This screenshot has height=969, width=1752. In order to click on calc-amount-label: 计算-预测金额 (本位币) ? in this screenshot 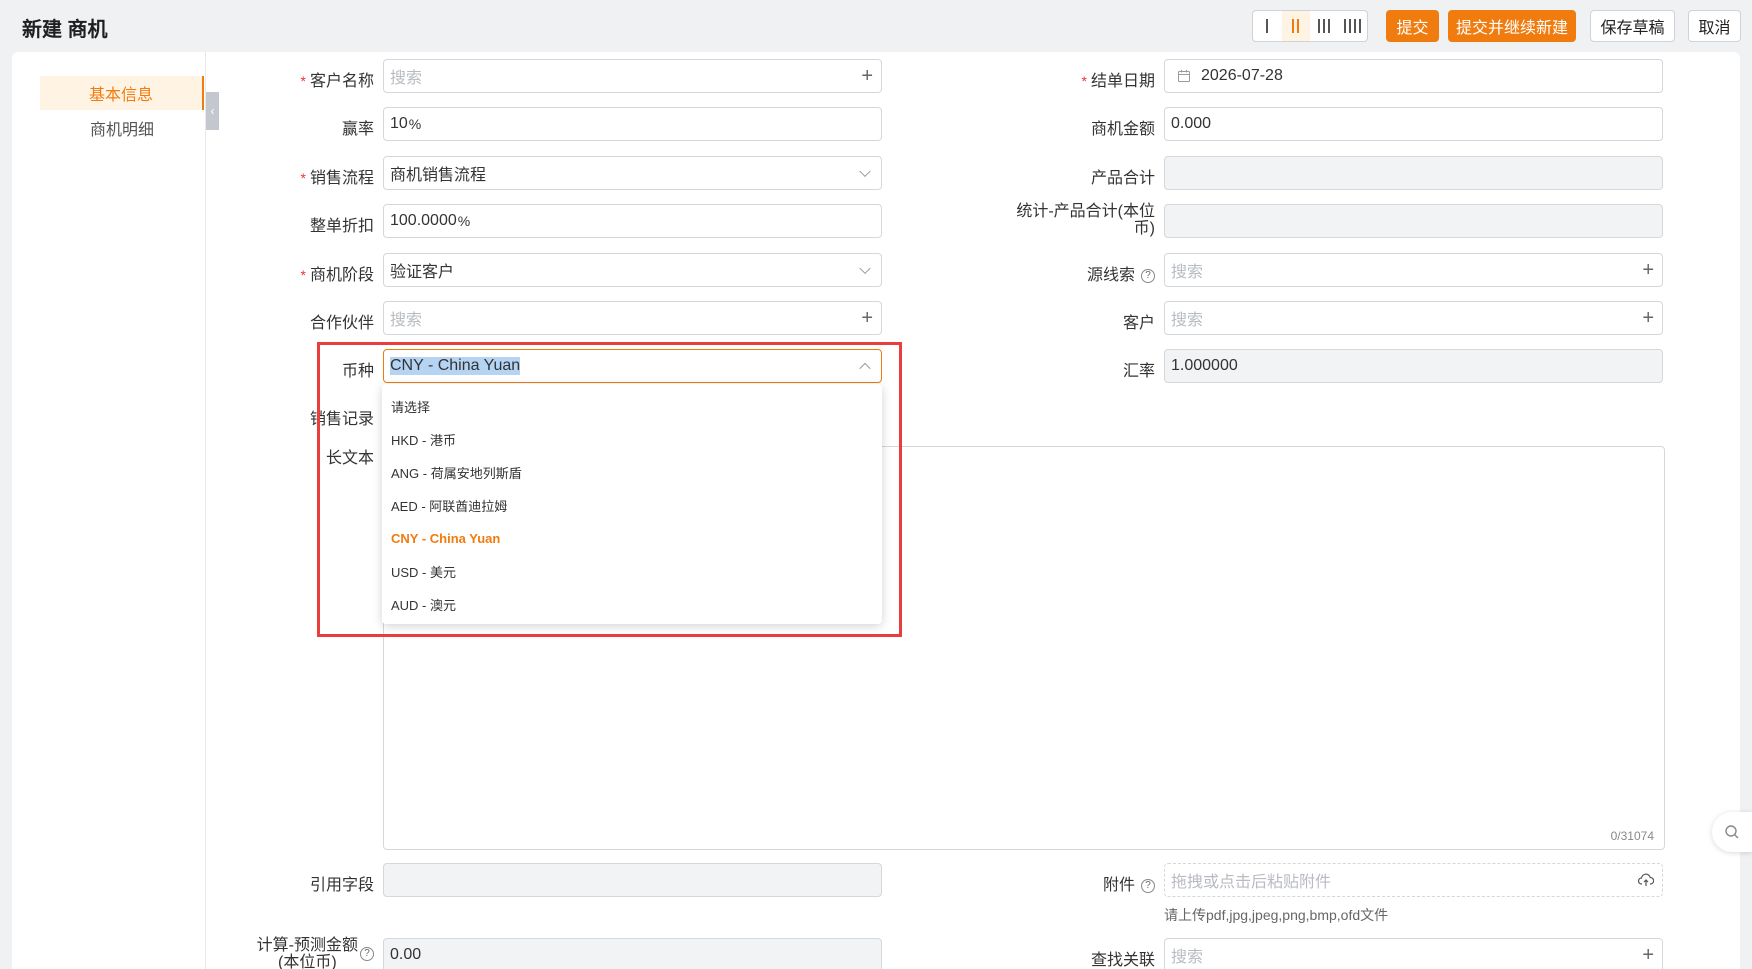, I will do `click(315, 953)`.